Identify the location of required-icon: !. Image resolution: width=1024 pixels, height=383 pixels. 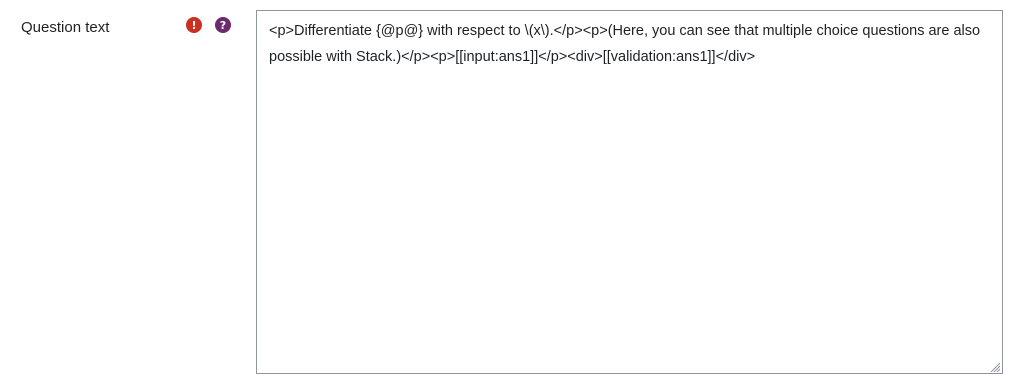
(194, 25).